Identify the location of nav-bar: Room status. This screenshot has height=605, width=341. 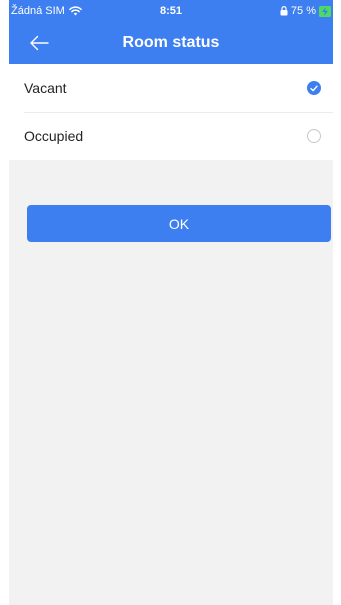
(171, 43).